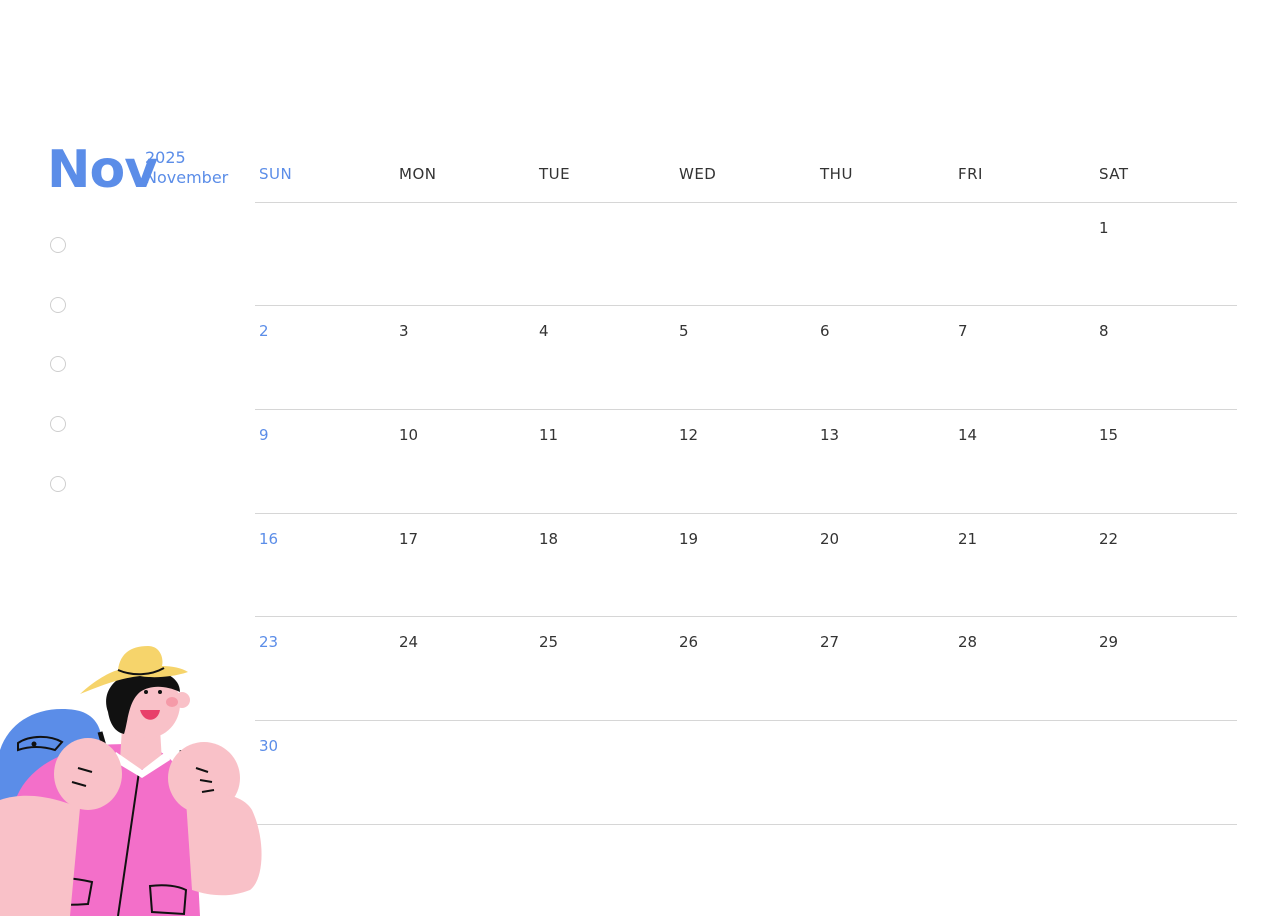  Describe the element at coordinates (967, 642) in the screenshot. I see `day-cell: 28` at that location.